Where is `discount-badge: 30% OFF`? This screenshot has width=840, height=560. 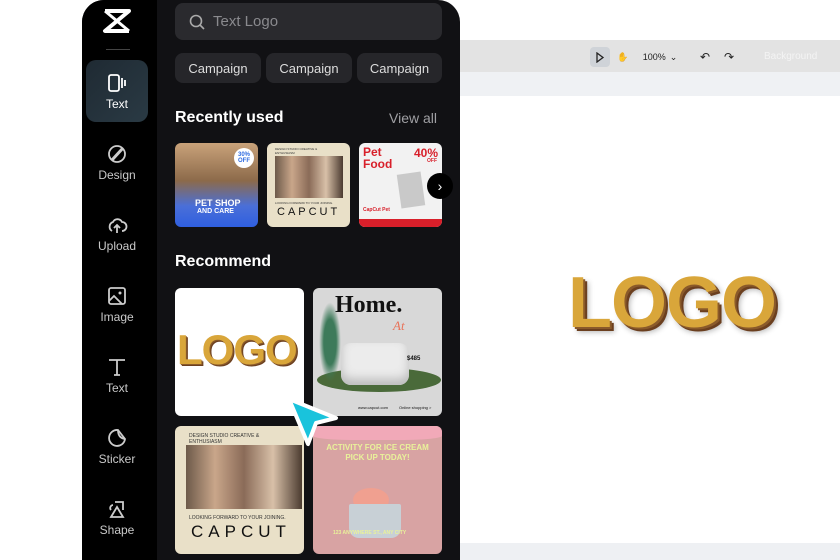 discount-badge: 30% OFF is located at coordinates (244, 158).